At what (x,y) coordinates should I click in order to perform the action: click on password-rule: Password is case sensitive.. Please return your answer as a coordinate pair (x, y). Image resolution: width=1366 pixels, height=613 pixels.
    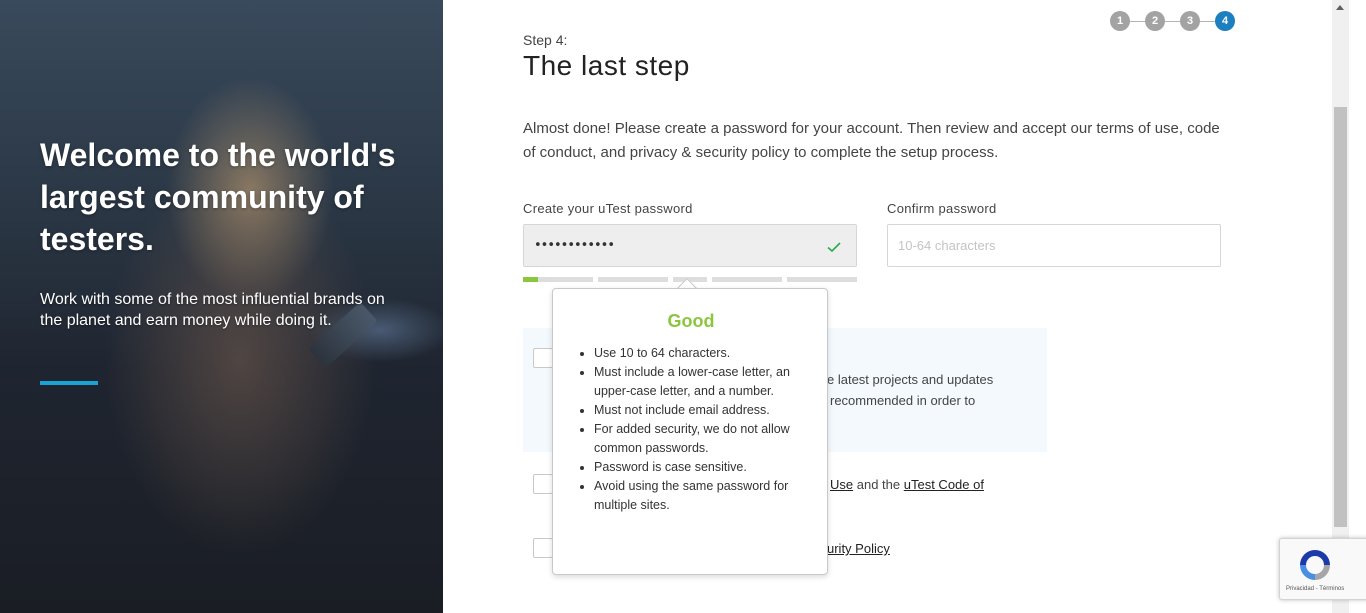
    Looking at the image, I should click on (700, 467).